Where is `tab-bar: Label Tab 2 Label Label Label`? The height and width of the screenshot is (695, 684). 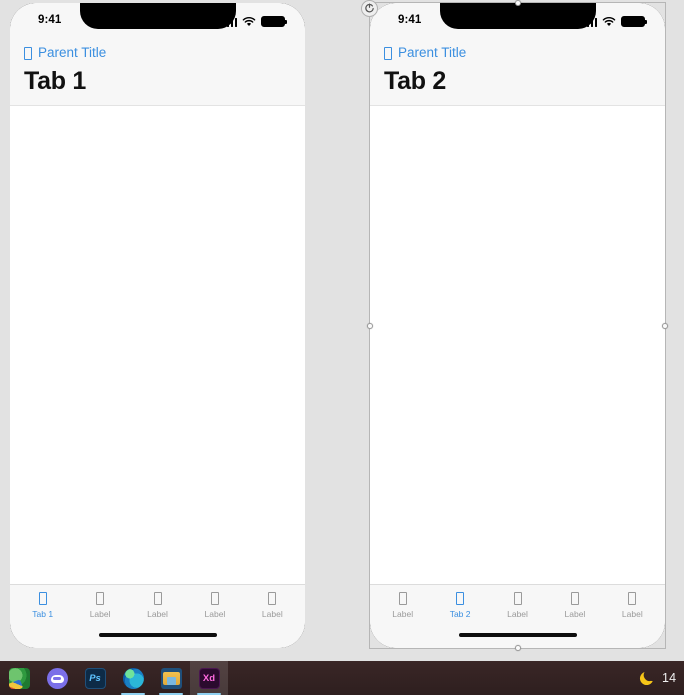
tab-bar: Label Tab 2 Label Label Label is located at coordinates (517, 602).